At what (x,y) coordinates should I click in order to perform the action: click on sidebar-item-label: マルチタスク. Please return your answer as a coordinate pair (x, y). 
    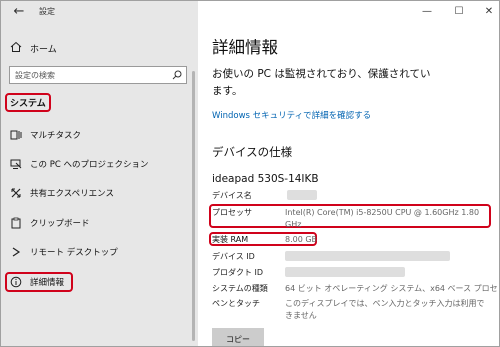
    Looking at the image, I should click on (56, 136).